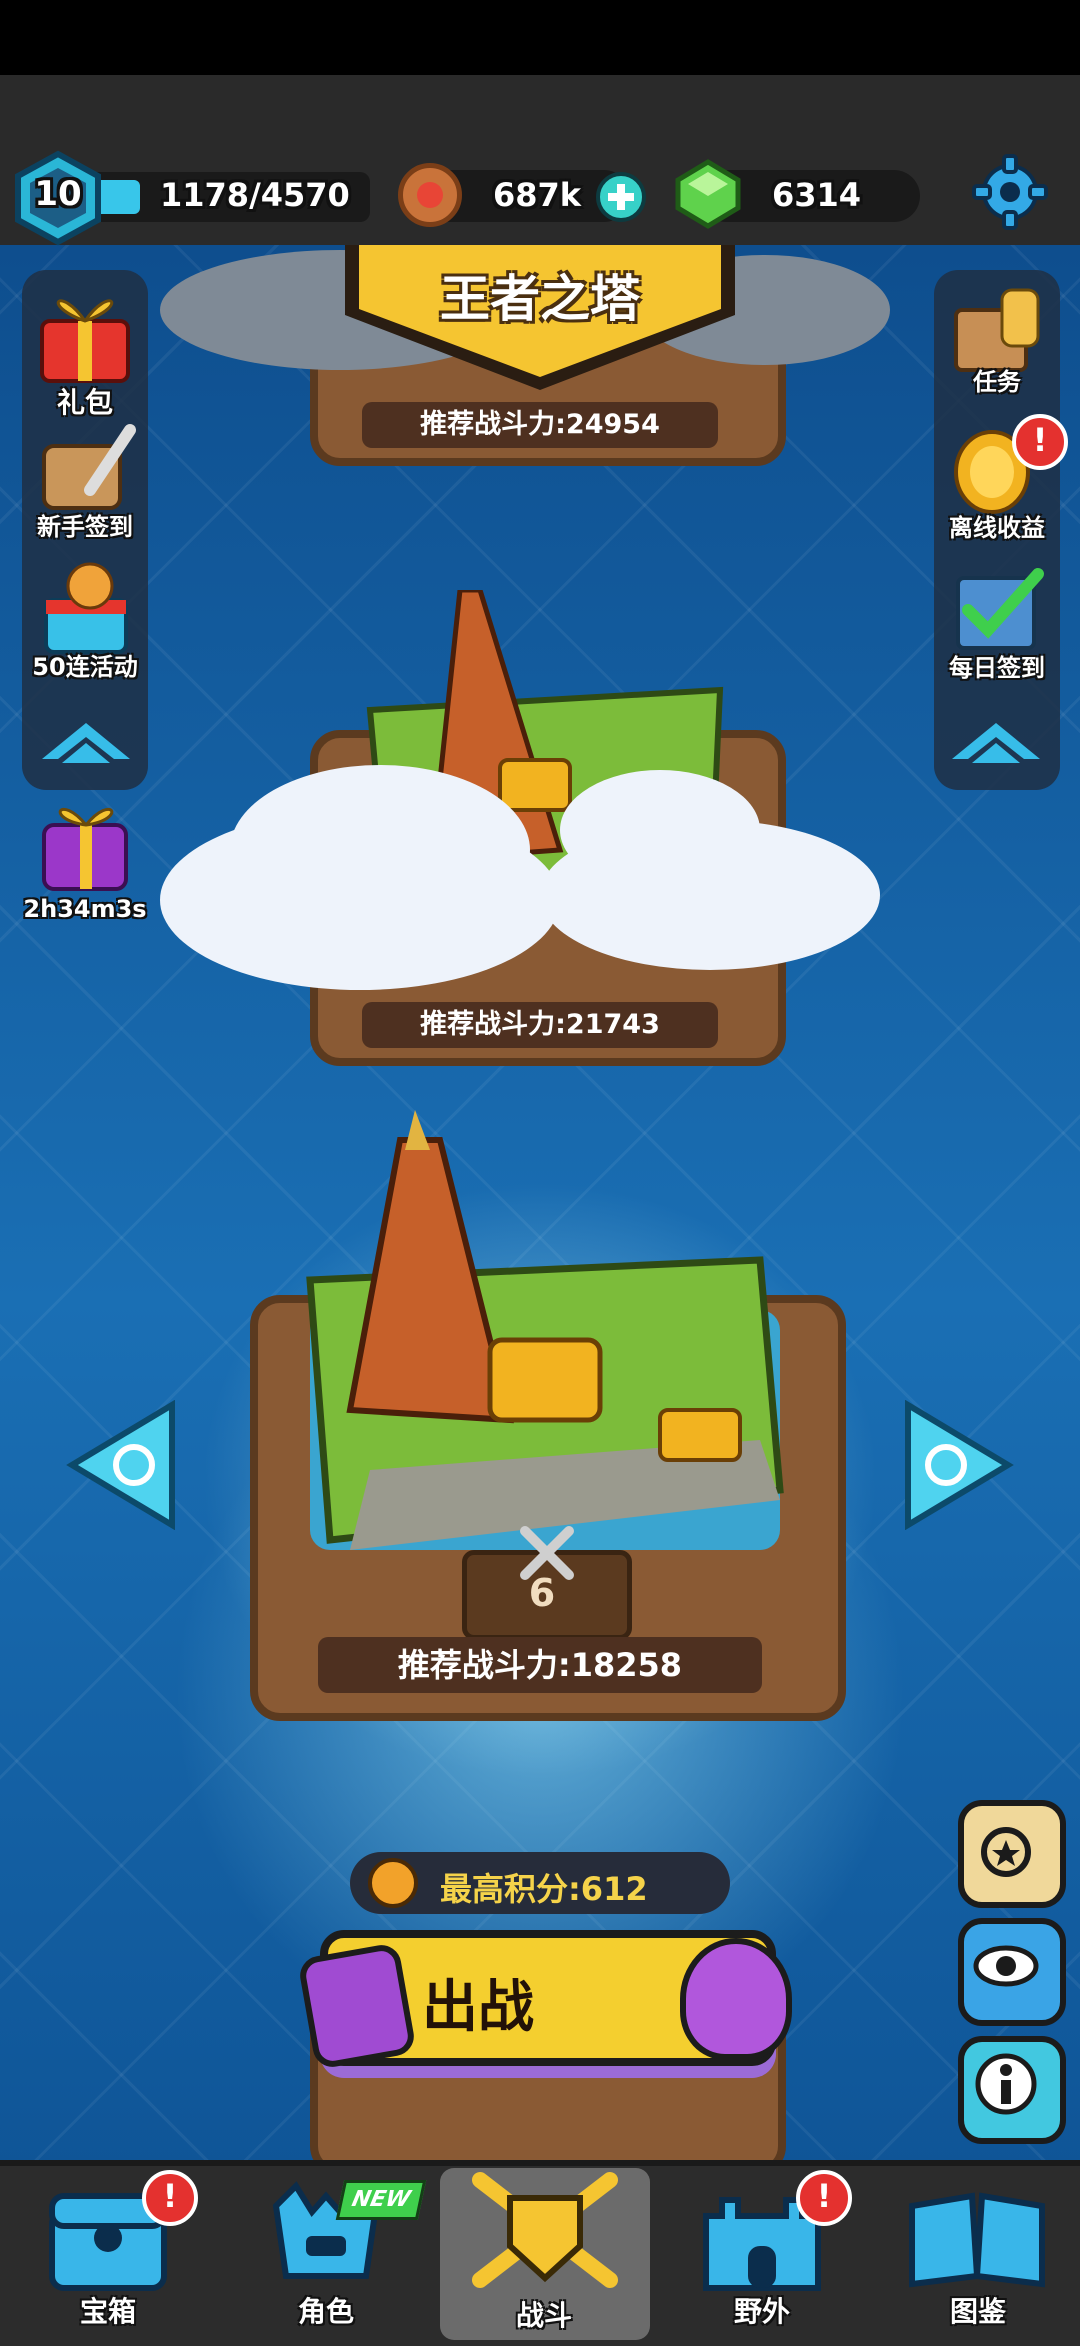  I want to click on right-menu-offline-label: 离线收益, so click(997, 528).